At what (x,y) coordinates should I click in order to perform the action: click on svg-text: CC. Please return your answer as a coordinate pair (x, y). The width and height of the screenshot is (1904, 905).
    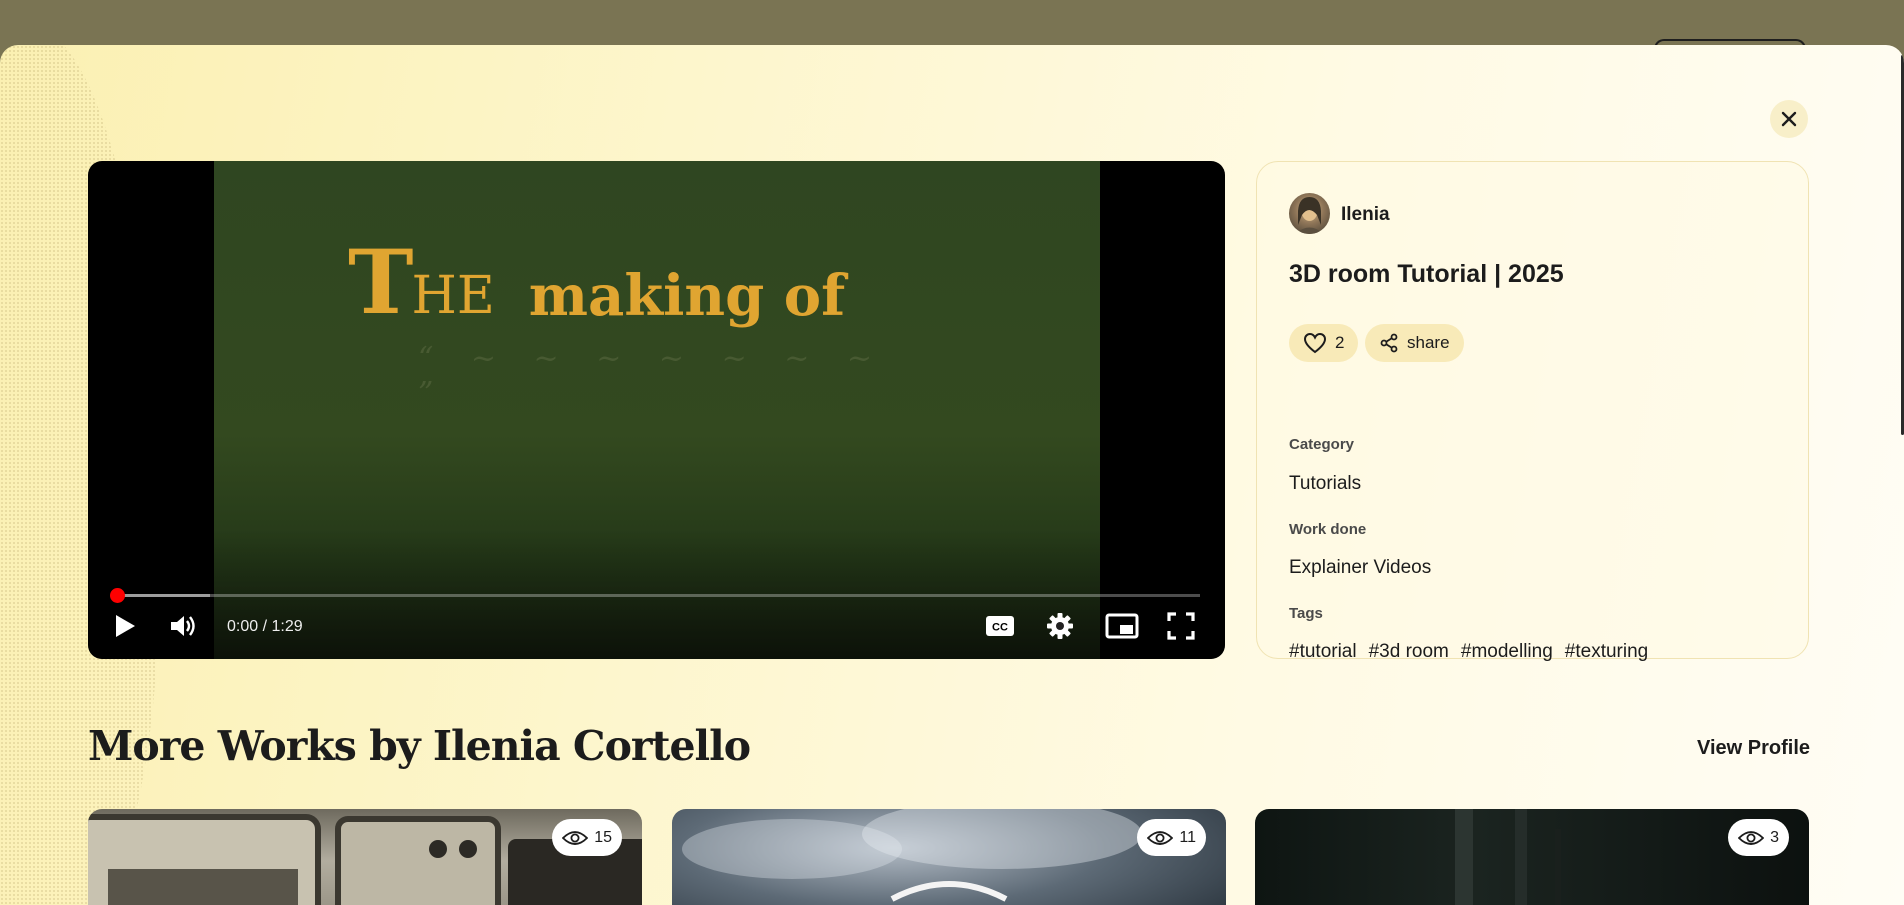
    Looking at the image, I should click on (1000, 628).